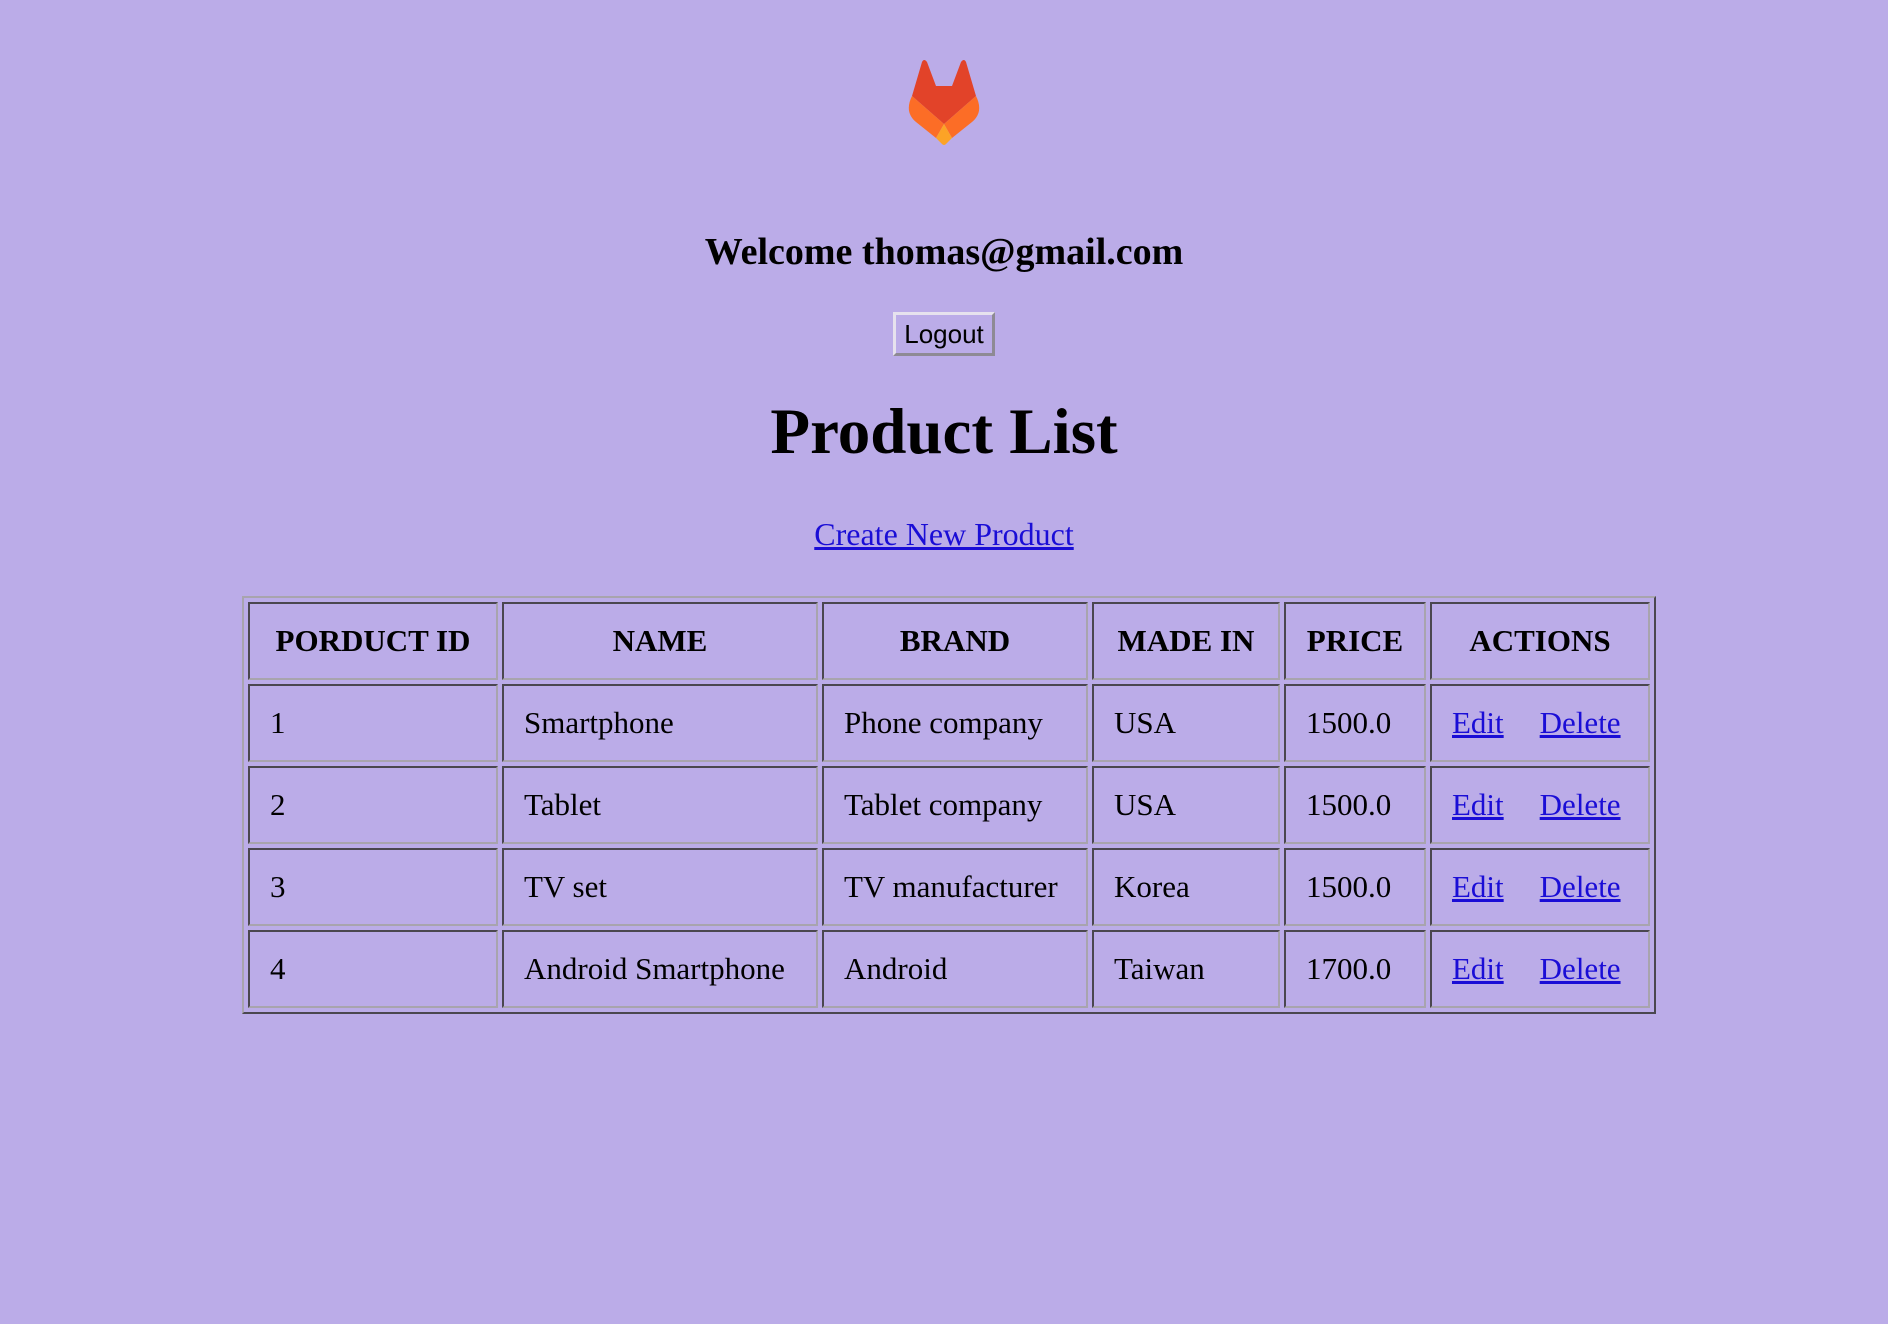 The image size is (1888, 1324). I want to click on gitlab-logo-icon, so click(944, 102).